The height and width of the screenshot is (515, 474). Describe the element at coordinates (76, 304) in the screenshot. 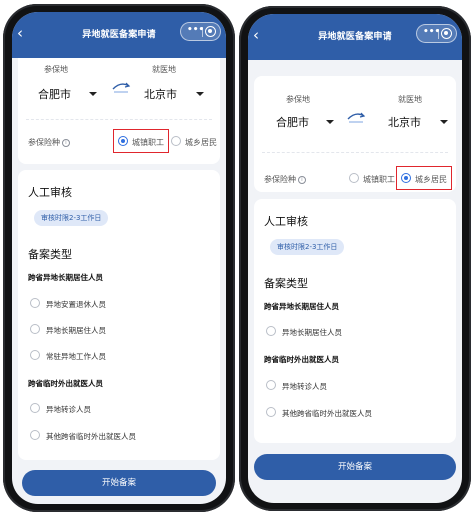

I see `list-item: 异地安置退休人员` at that location.